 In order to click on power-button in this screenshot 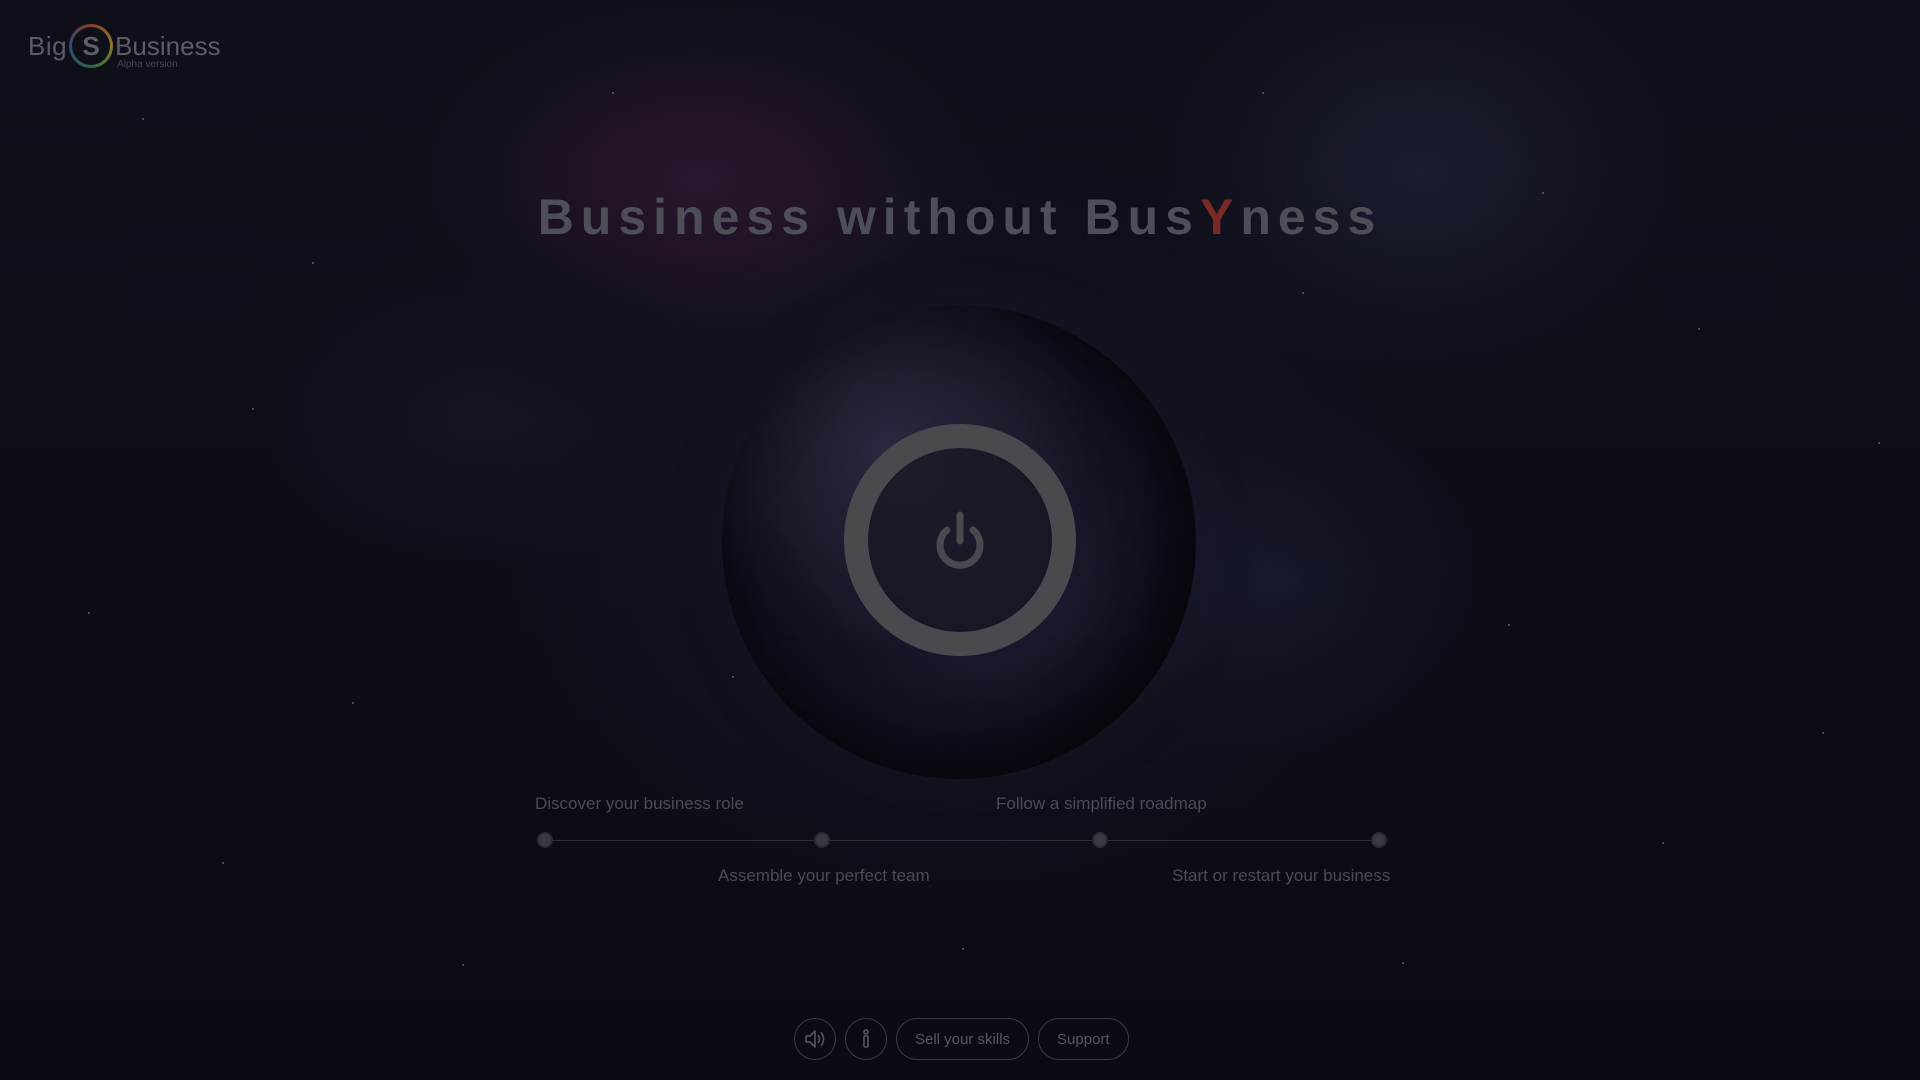, I will do `click(960, 540)`.